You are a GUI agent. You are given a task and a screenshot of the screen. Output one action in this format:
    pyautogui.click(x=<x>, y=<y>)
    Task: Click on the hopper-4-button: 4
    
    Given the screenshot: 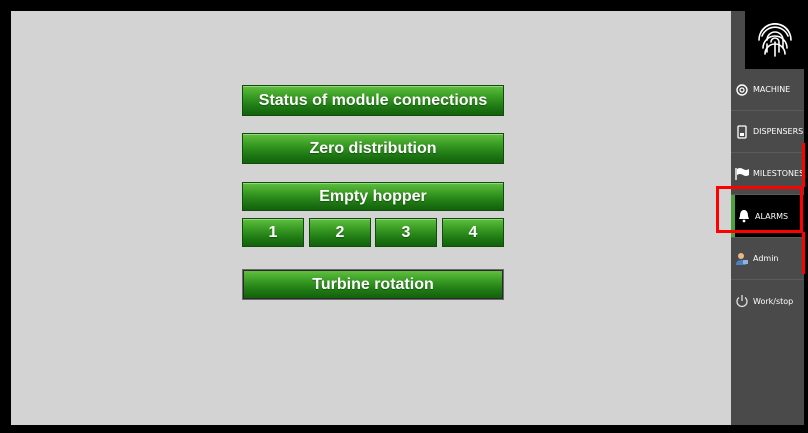 What is the action you would take?
    pyautogui.click(x=473, y=232)
    